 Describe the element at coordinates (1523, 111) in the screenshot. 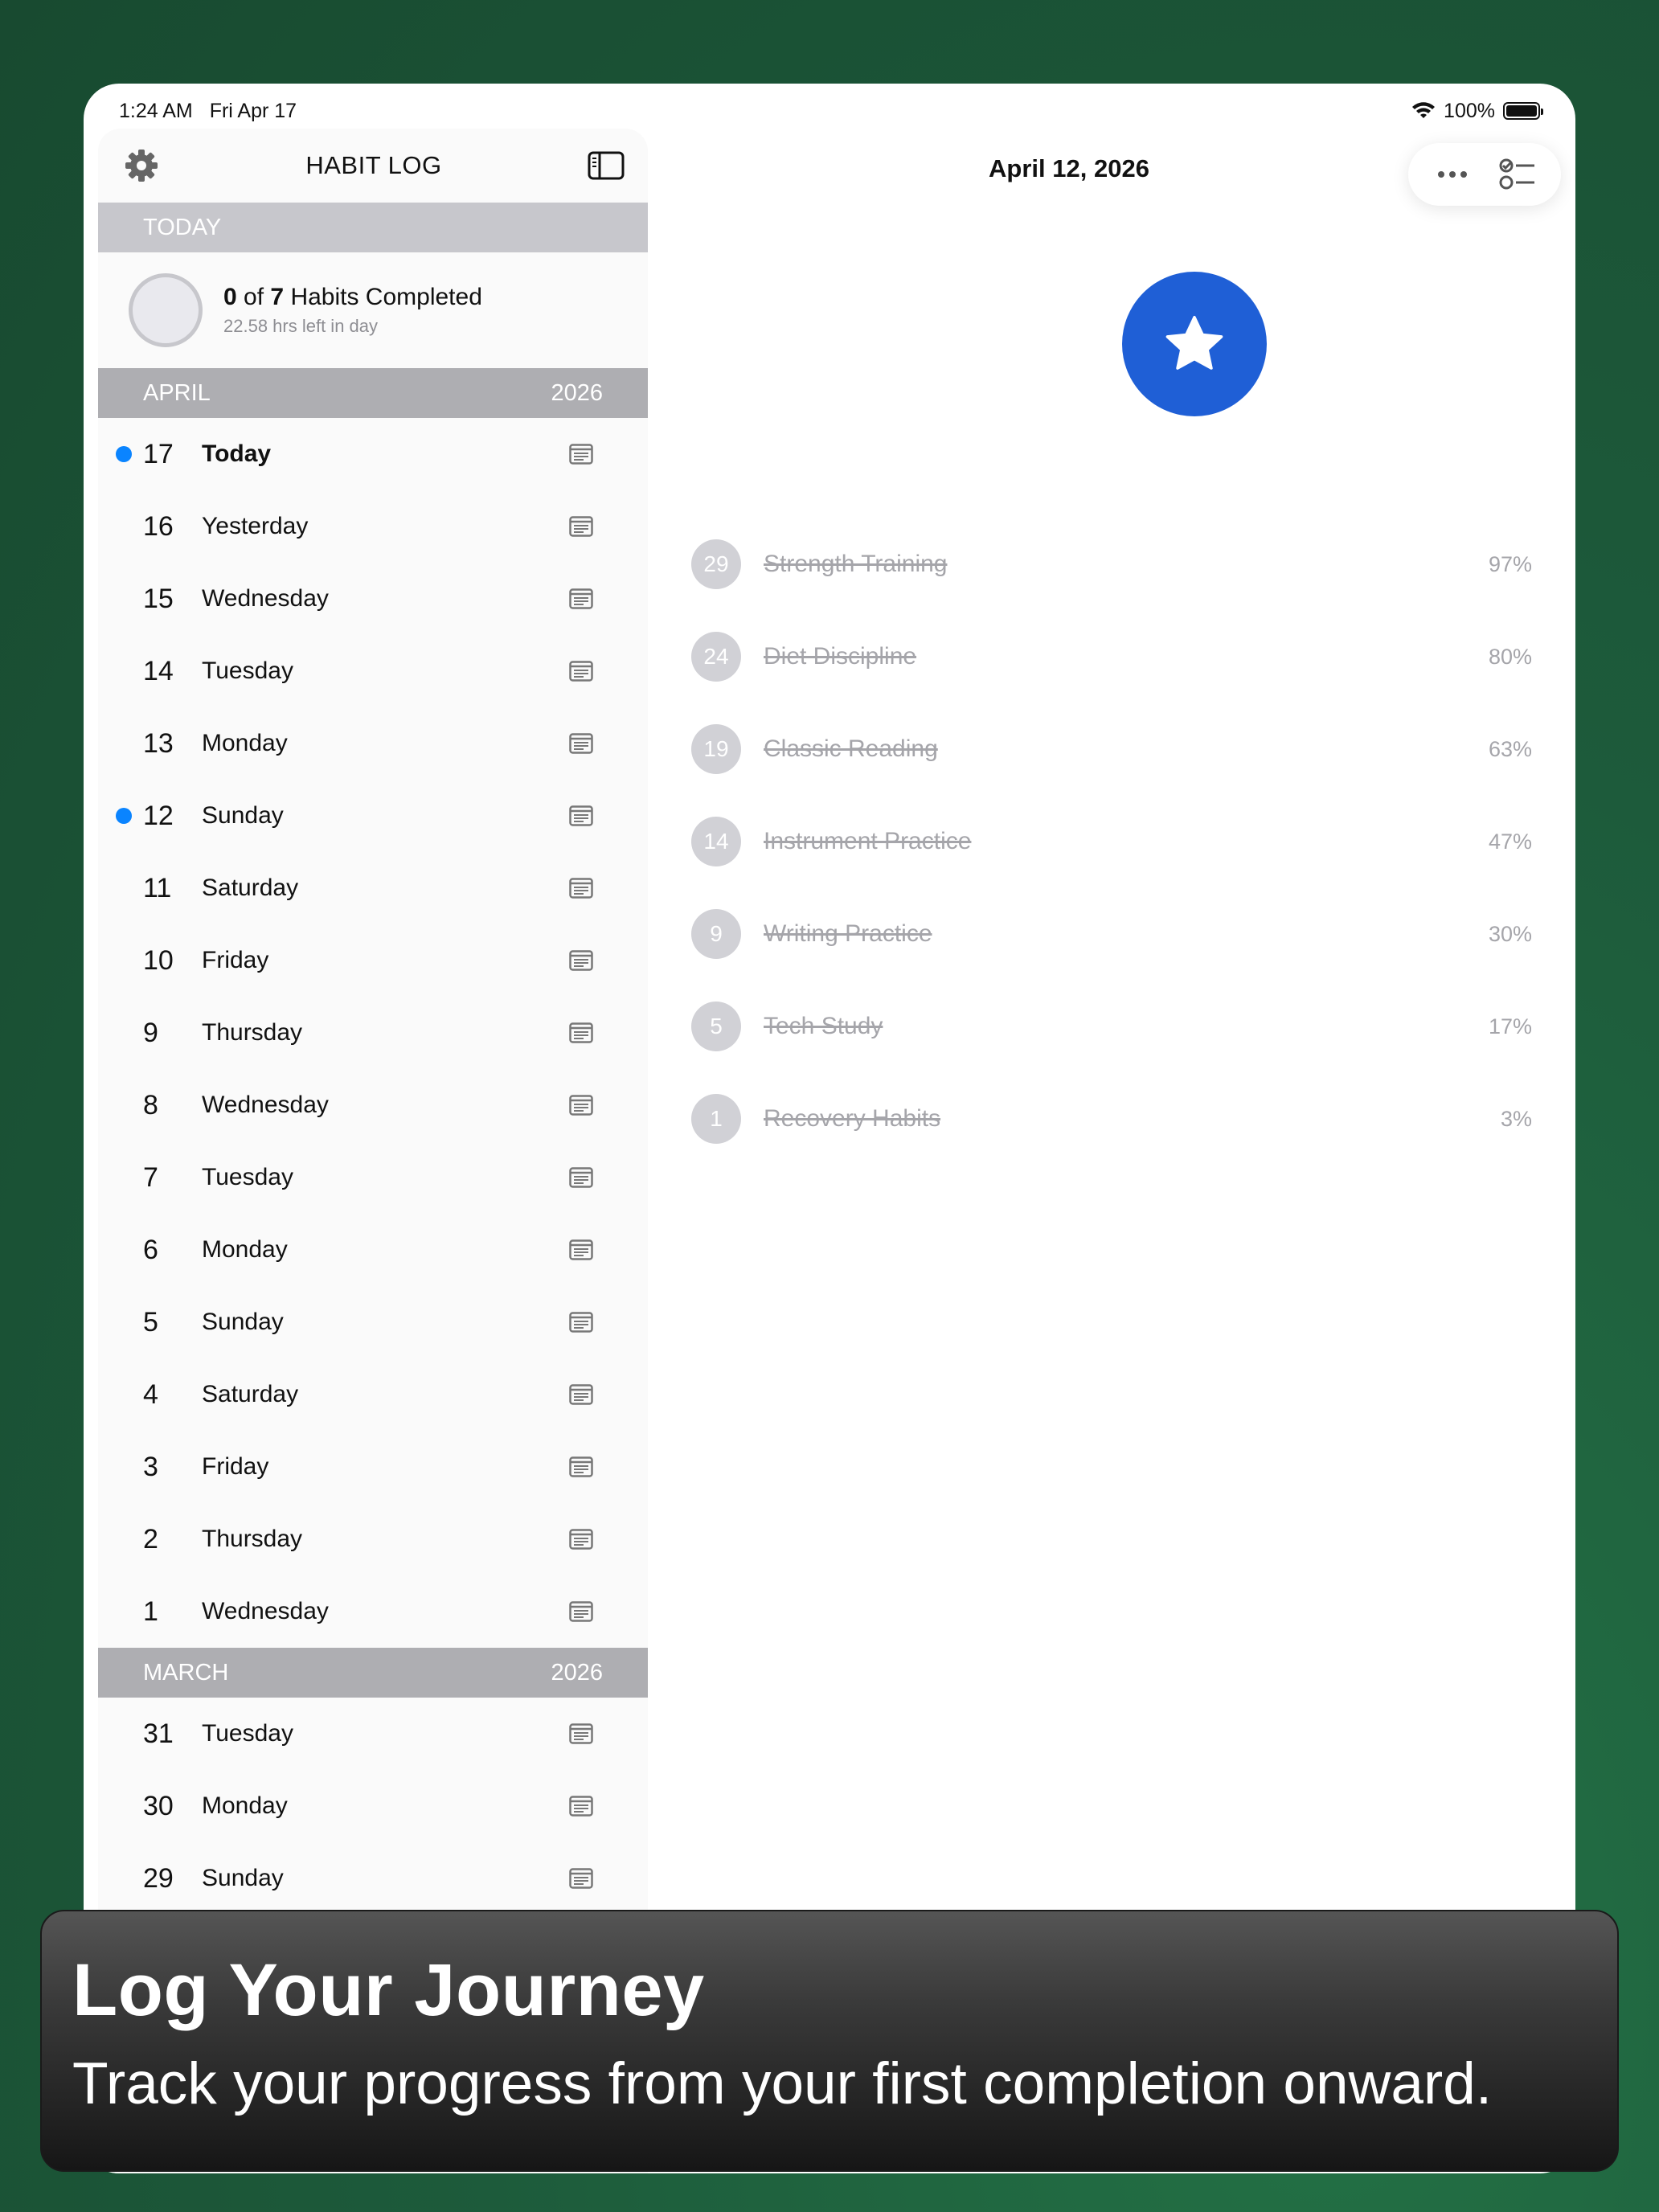

I see `battery-icon` at that location.